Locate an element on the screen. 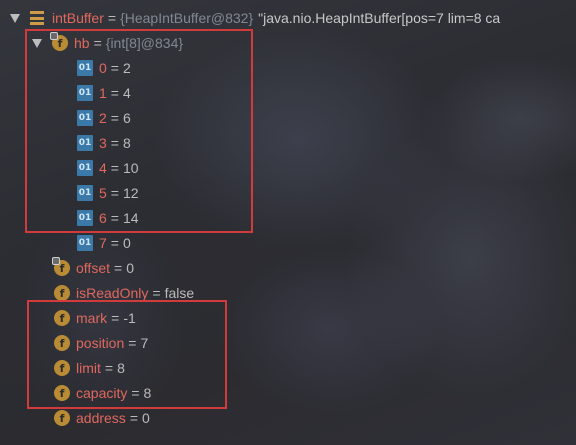  field-name: address is located at coordinates (101, 418).